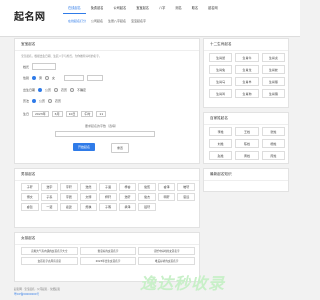  I want to click on birth-option-row: 出生日期 公历 农历 不确定, so click(54, 90).